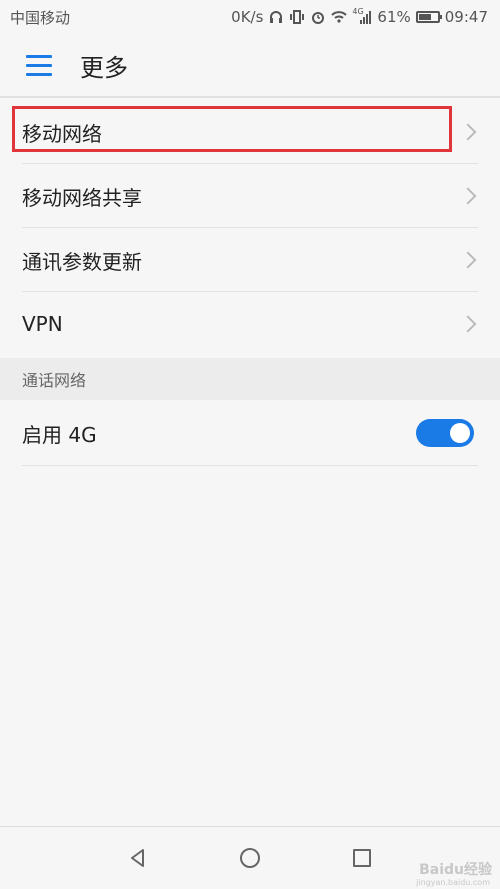  Describe the element at coordinates (250, 324) in the screenshot. I see `list-item-vpn: VPN` at that location.